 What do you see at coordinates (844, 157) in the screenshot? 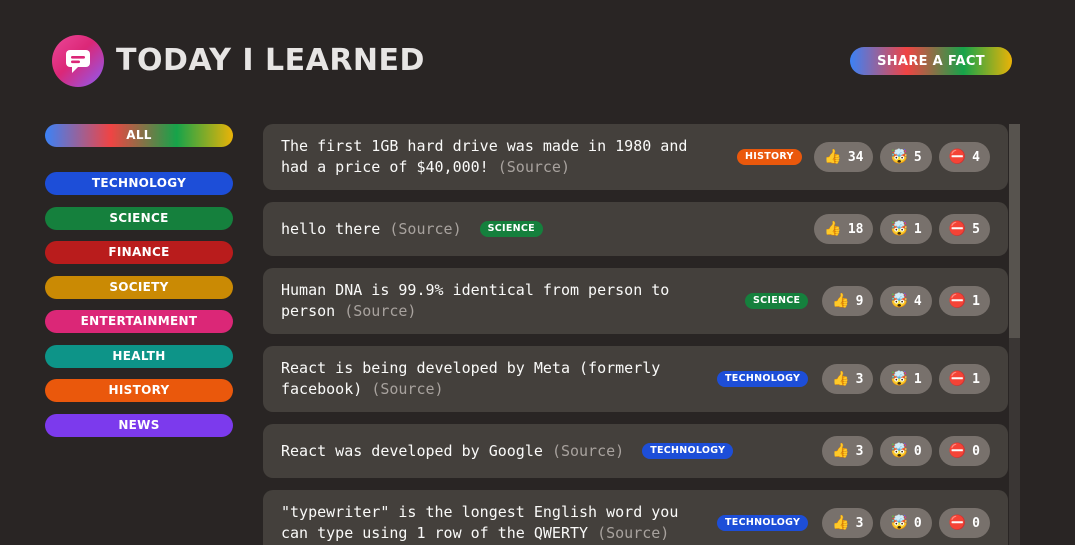
I see `vote-interesting-button: 👍 34` at bounding box center [844, 157].